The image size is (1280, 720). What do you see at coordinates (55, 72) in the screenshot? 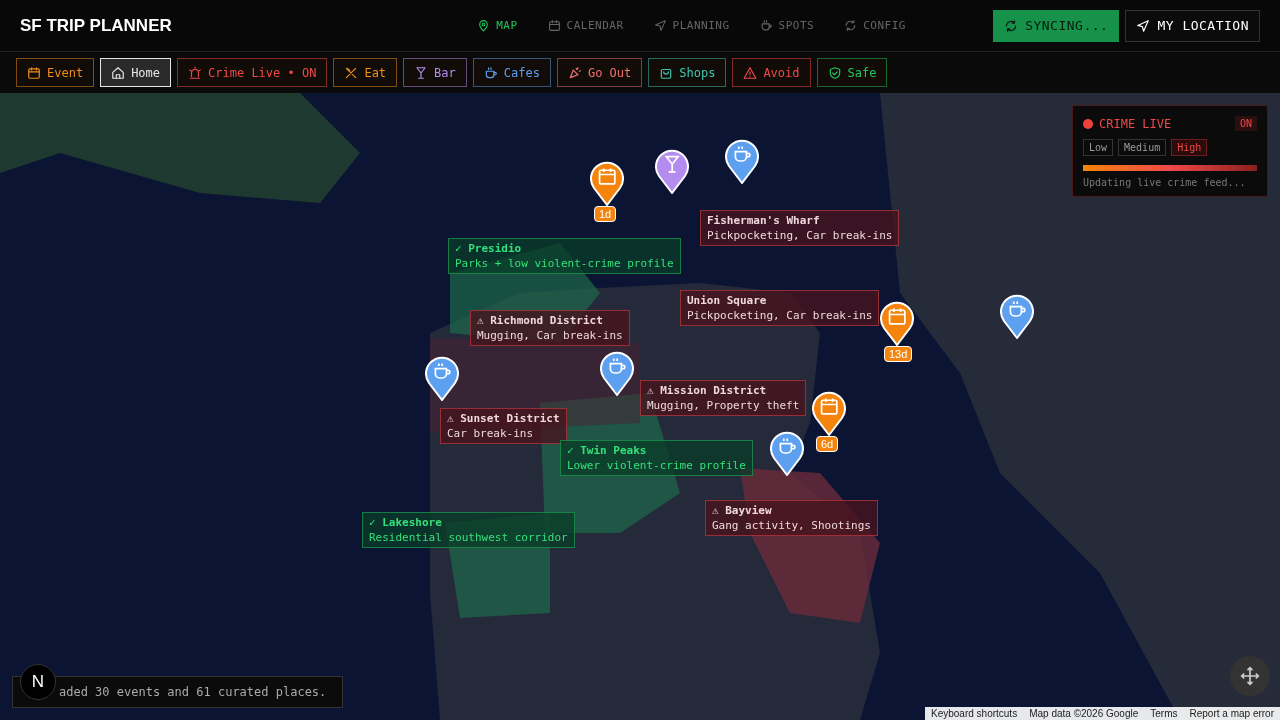
I see `filter-chip: Event` at bounding box center [55, 72].